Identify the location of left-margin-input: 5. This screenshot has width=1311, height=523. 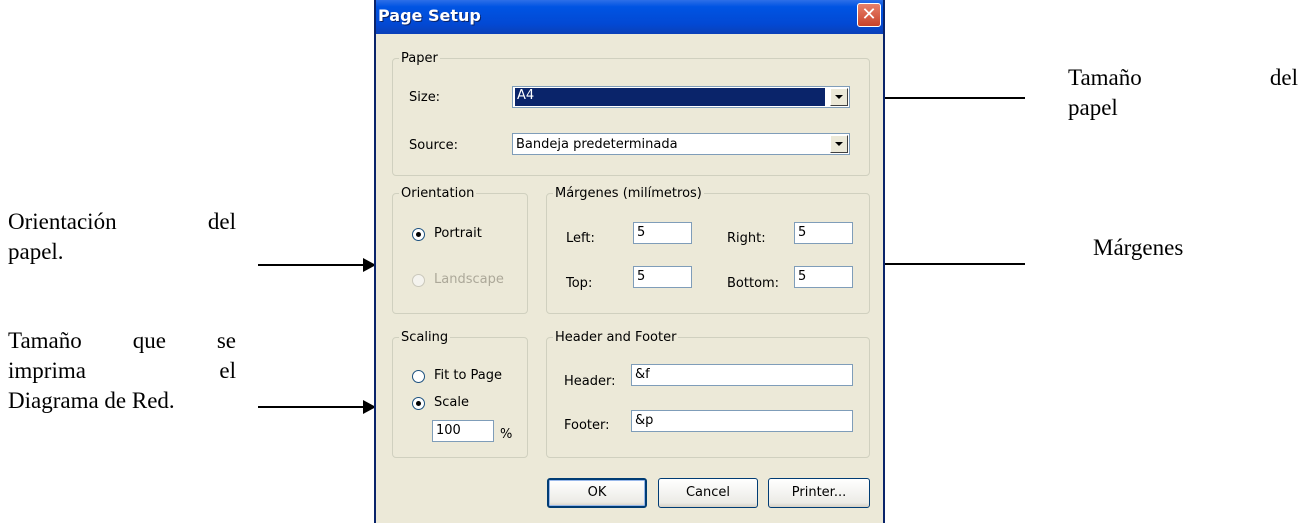
(662, 233).